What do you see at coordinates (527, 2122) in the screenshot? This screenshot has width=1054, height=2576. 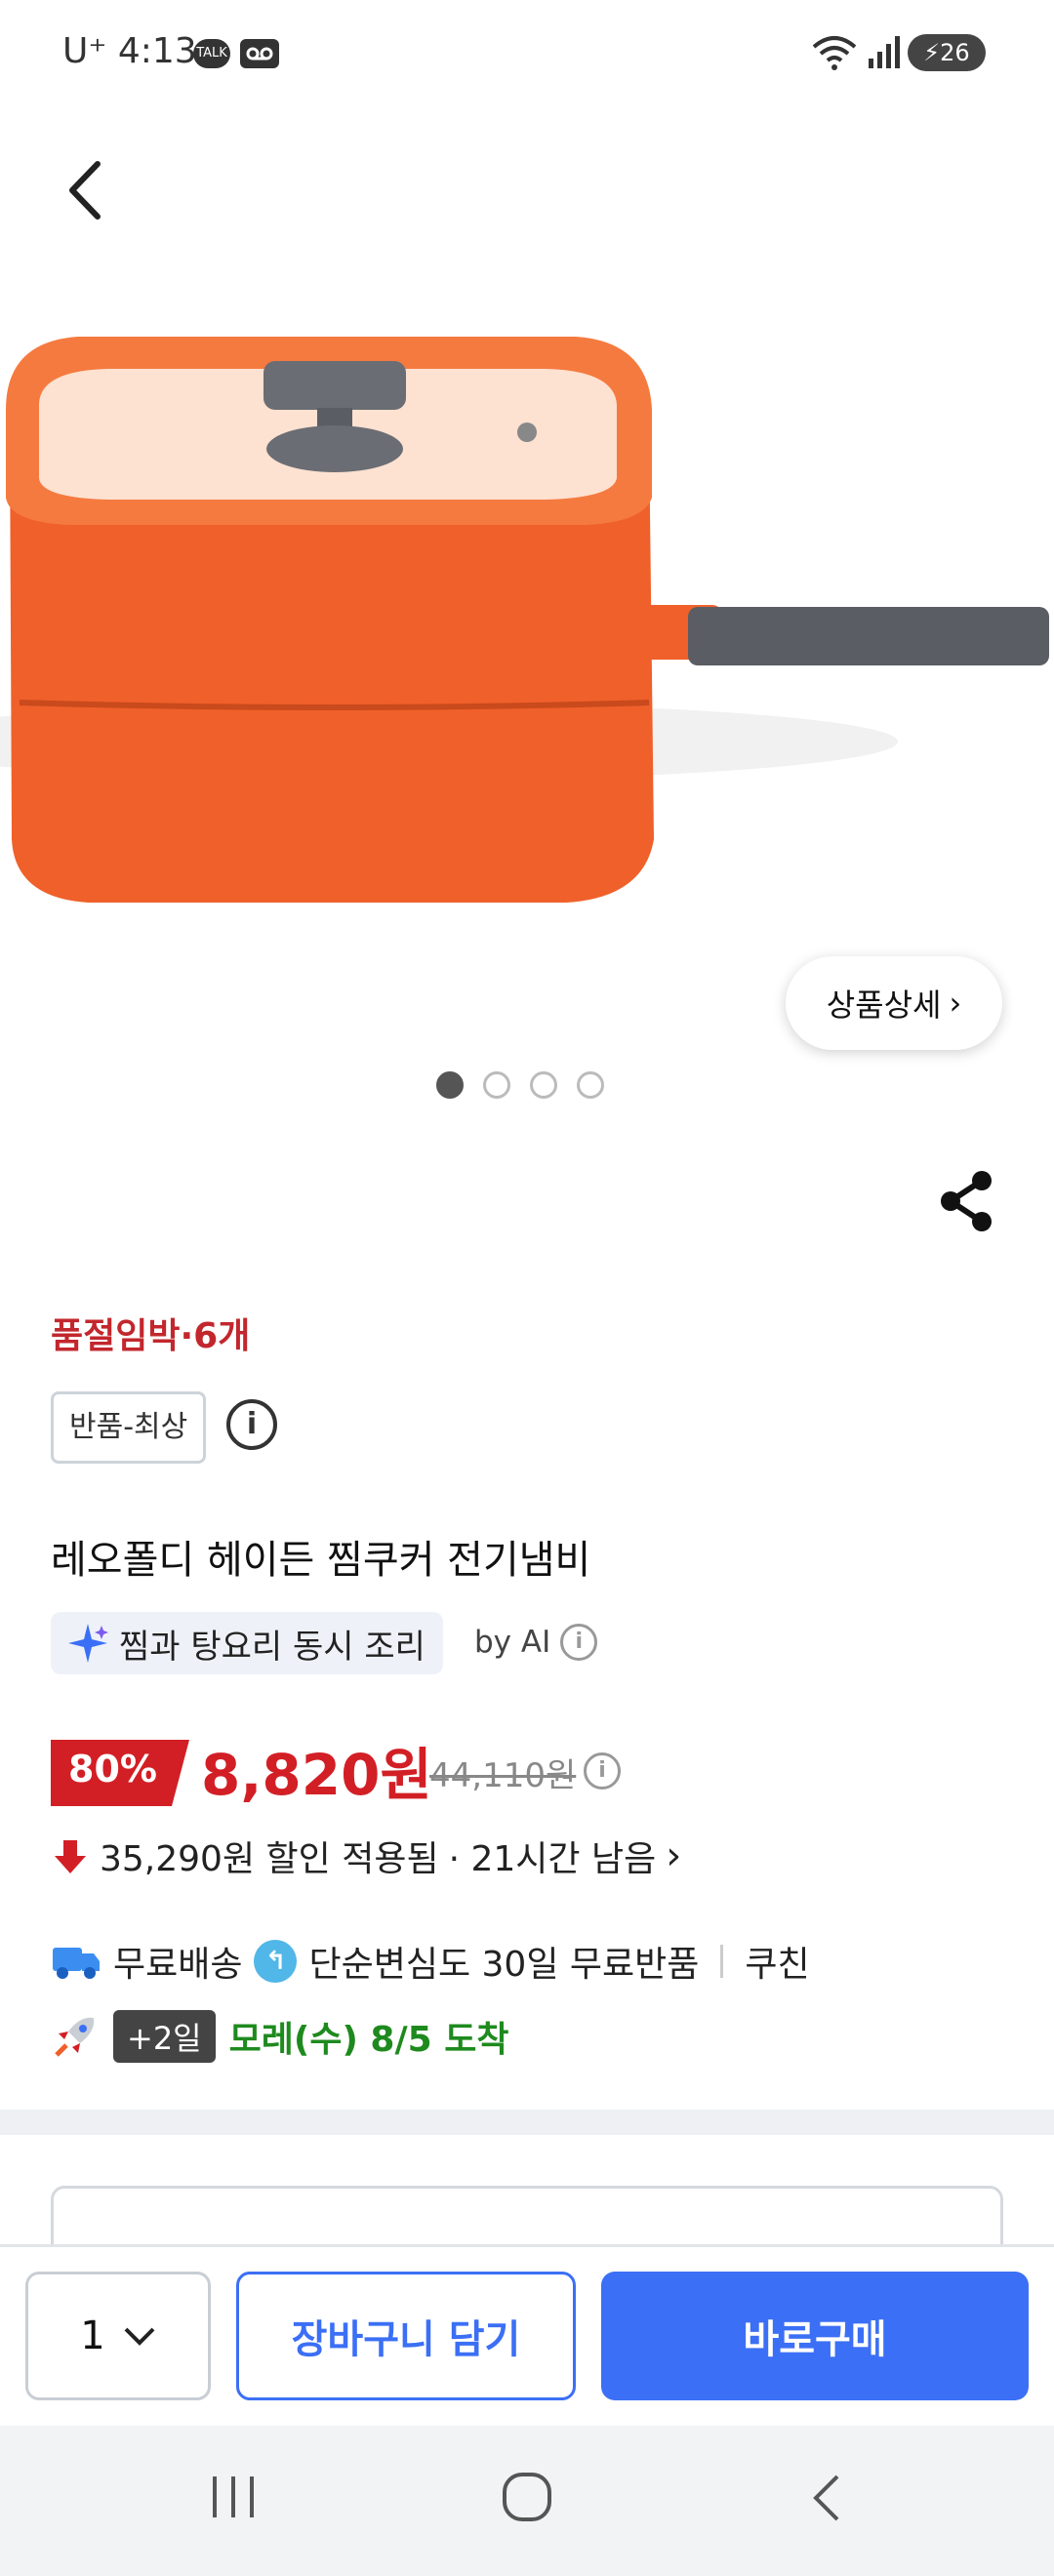 I see `section-divider` at bounding box center [527, 2122].